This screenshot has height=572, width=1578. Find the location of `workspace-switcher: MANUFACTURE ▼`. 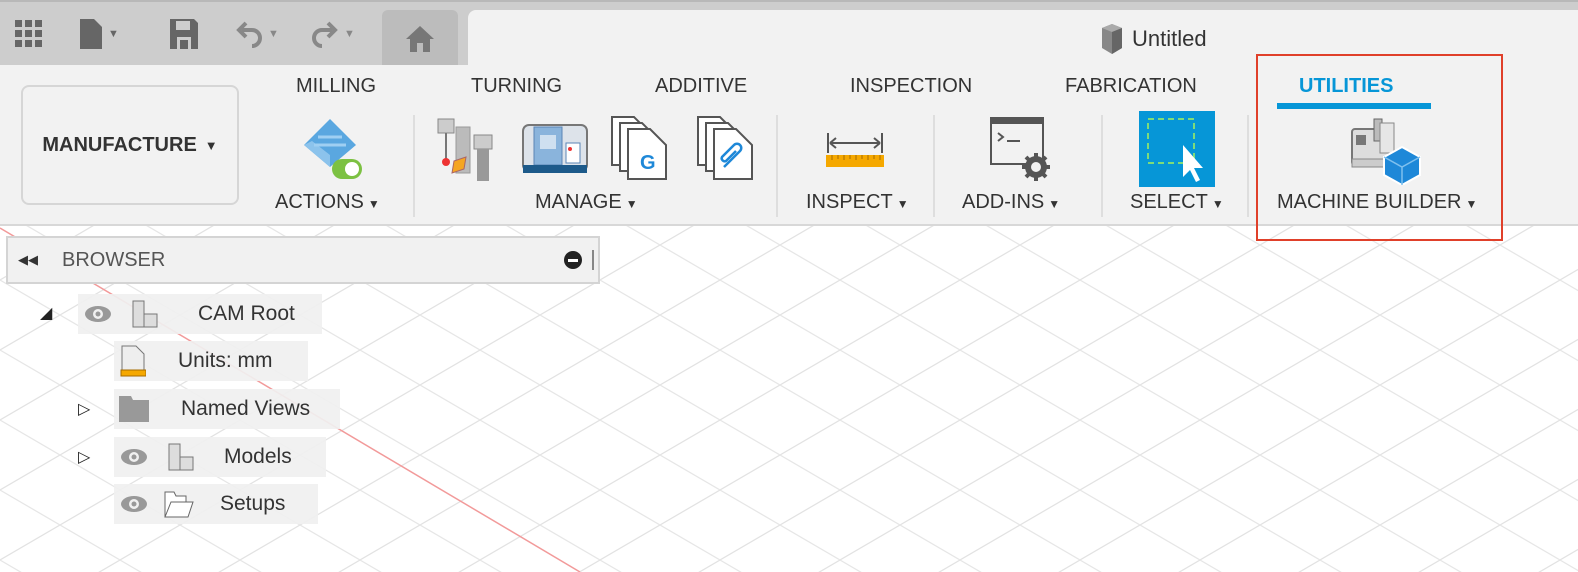

workspace-switcher: MANUFACTURE ▼ is located at coordinates (130, 145).